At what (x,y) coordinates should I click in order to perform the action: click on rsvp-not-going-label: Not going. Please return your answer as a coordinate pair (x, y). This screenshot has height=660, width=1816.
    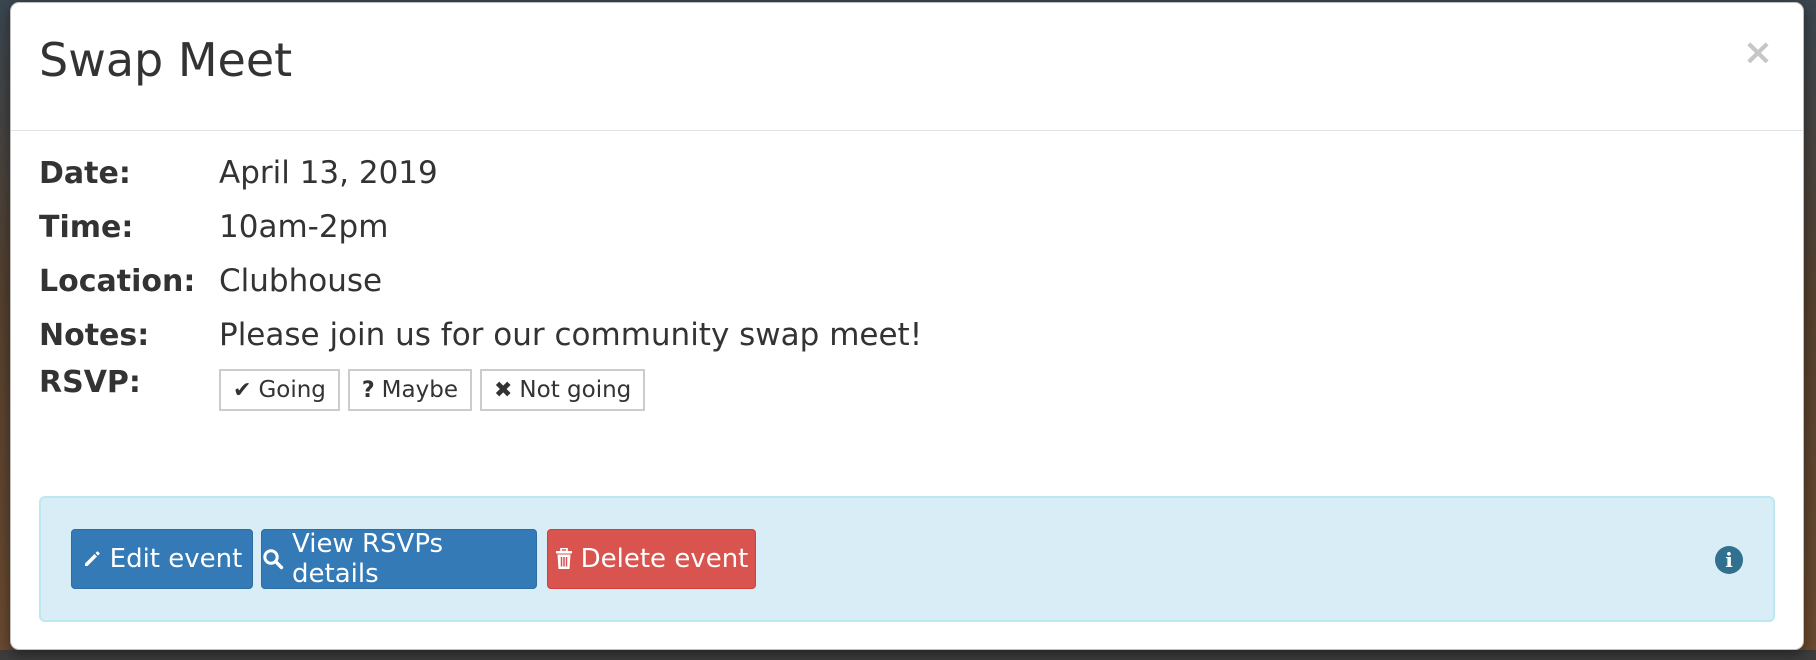
    Looking at the image, I should click on (575, 390).